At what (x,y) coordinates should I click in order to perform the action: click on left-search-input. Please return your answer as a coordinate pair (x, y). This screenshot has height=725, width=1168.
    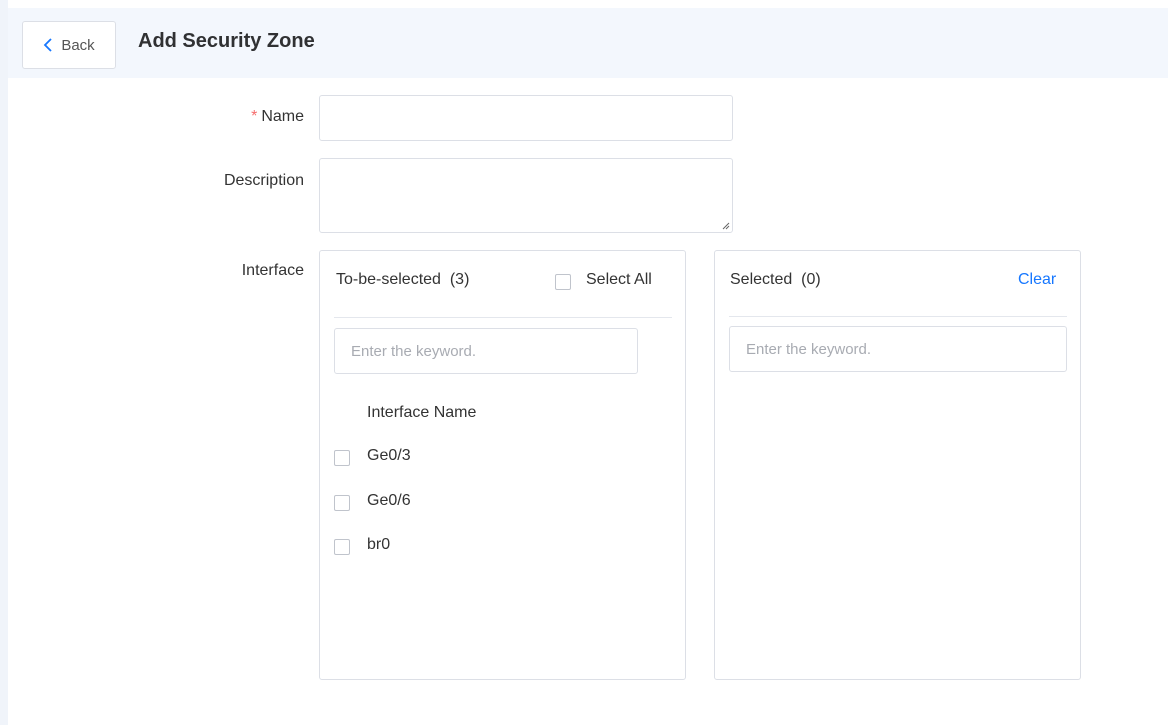
    Looking at the image, I should click on (486, 351).